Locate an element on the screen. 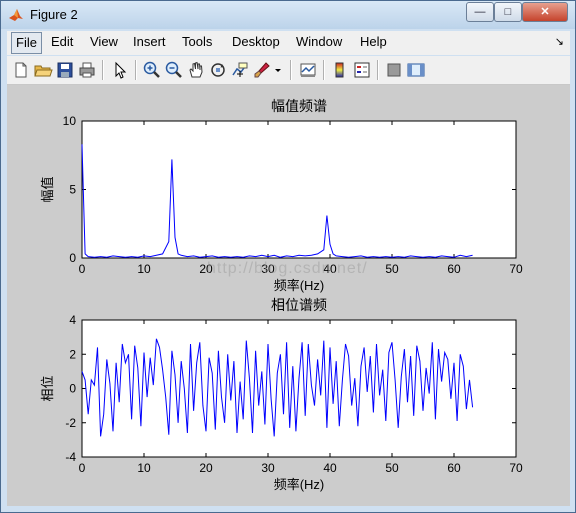  y-axis-label: 相位 is located at coordinates (47, 388).